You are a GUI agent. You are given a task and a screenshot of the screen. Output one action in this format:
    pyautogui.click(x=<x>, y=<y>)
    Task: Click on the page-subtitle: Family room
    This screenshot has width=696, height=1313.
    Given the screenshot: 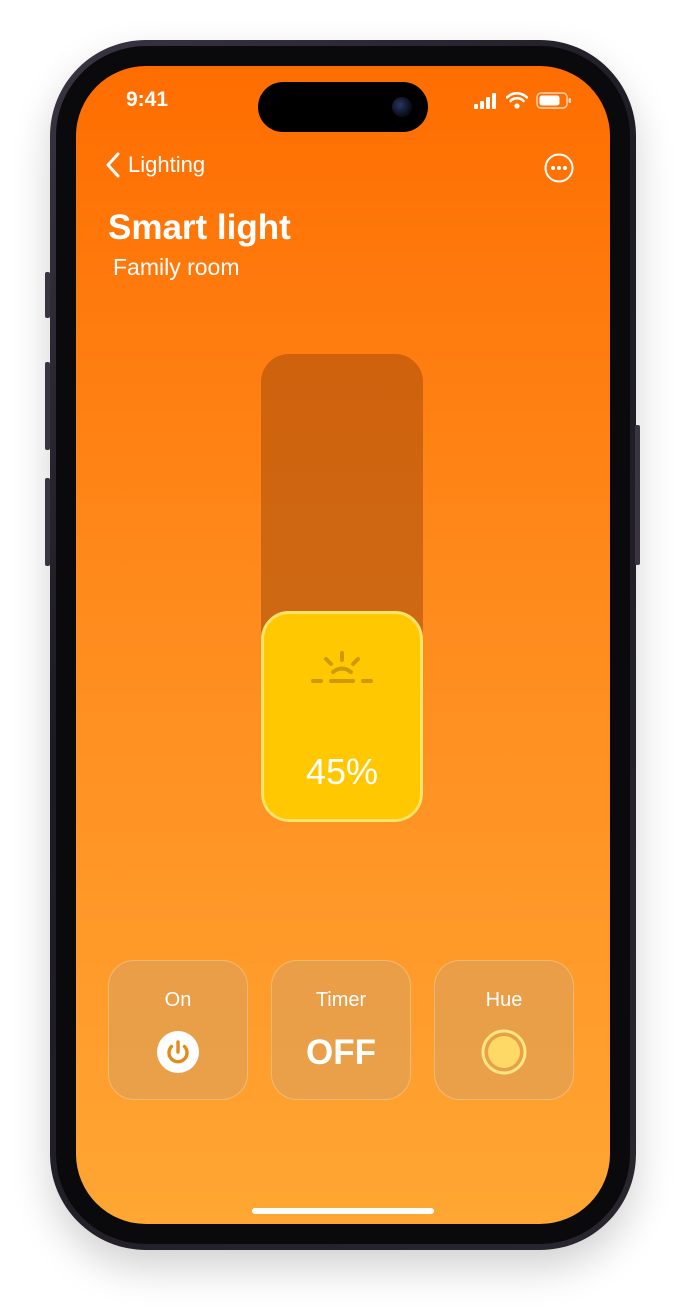 What is the action you would take?
    pyautogui.click(x=176, y=267)
    